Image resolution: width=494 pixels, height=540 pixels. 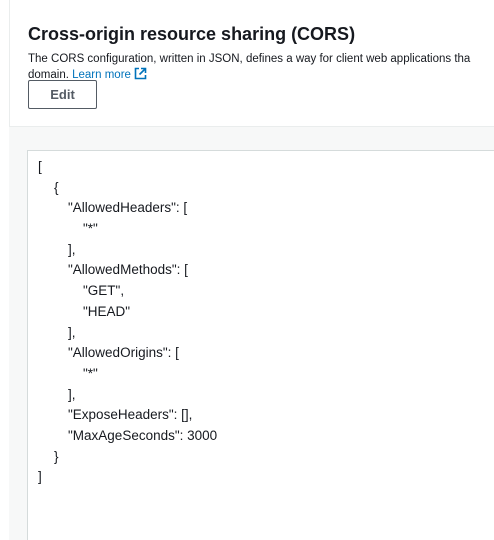 What do you see at coordinates (40, 477) in the screenshot?
I see `code-line: ]` at bounding box center [40, 477].